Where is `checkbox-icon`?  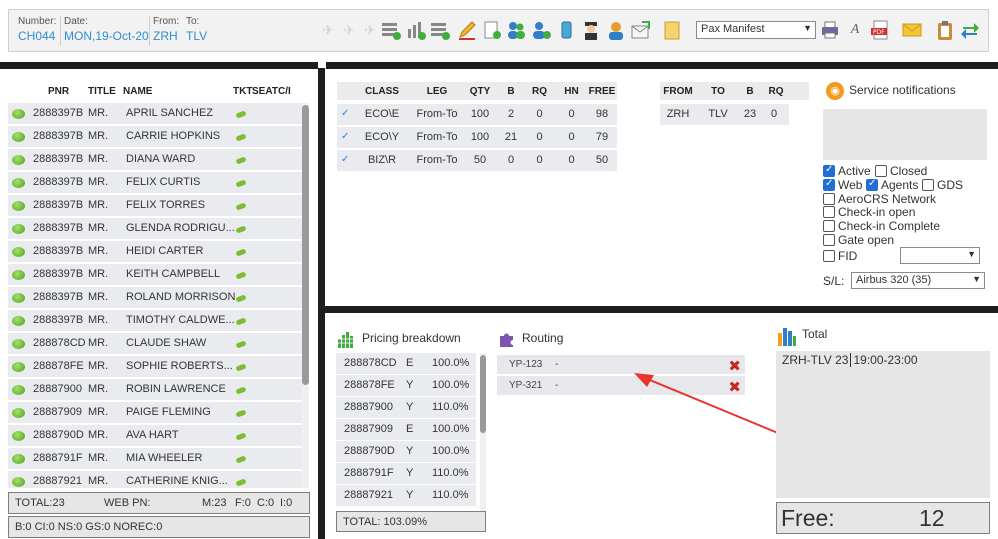
checkbox-icon is located at coordinates (829, 212).